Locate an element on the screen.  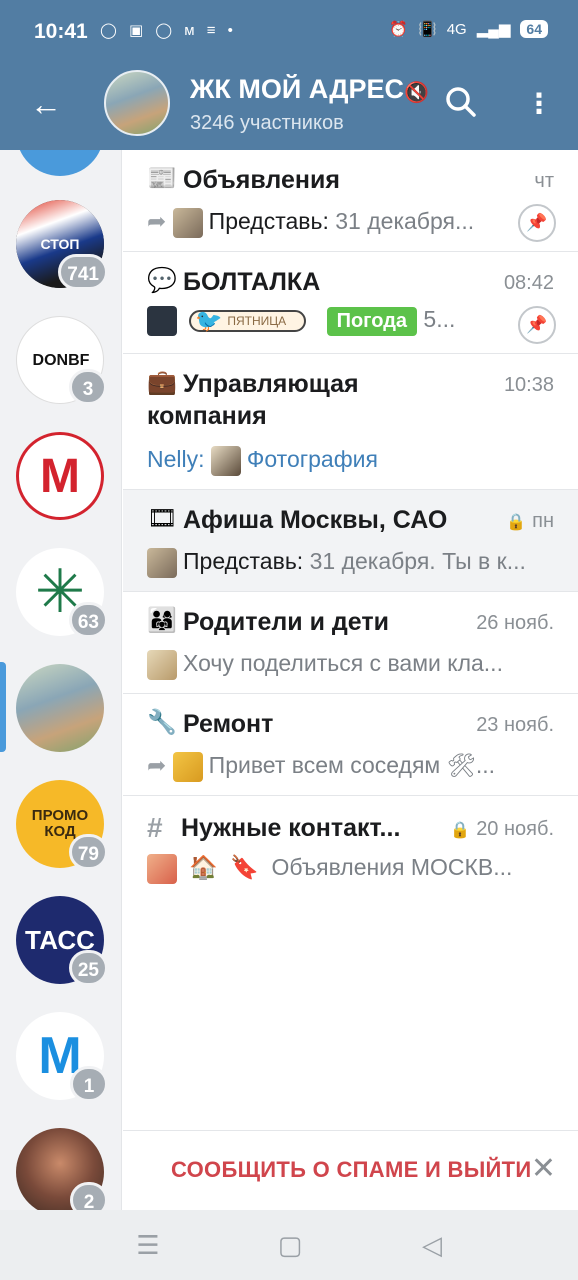
system-nav-bar: ☰ ▢ ◁ is located at coordinates (289, 1245).